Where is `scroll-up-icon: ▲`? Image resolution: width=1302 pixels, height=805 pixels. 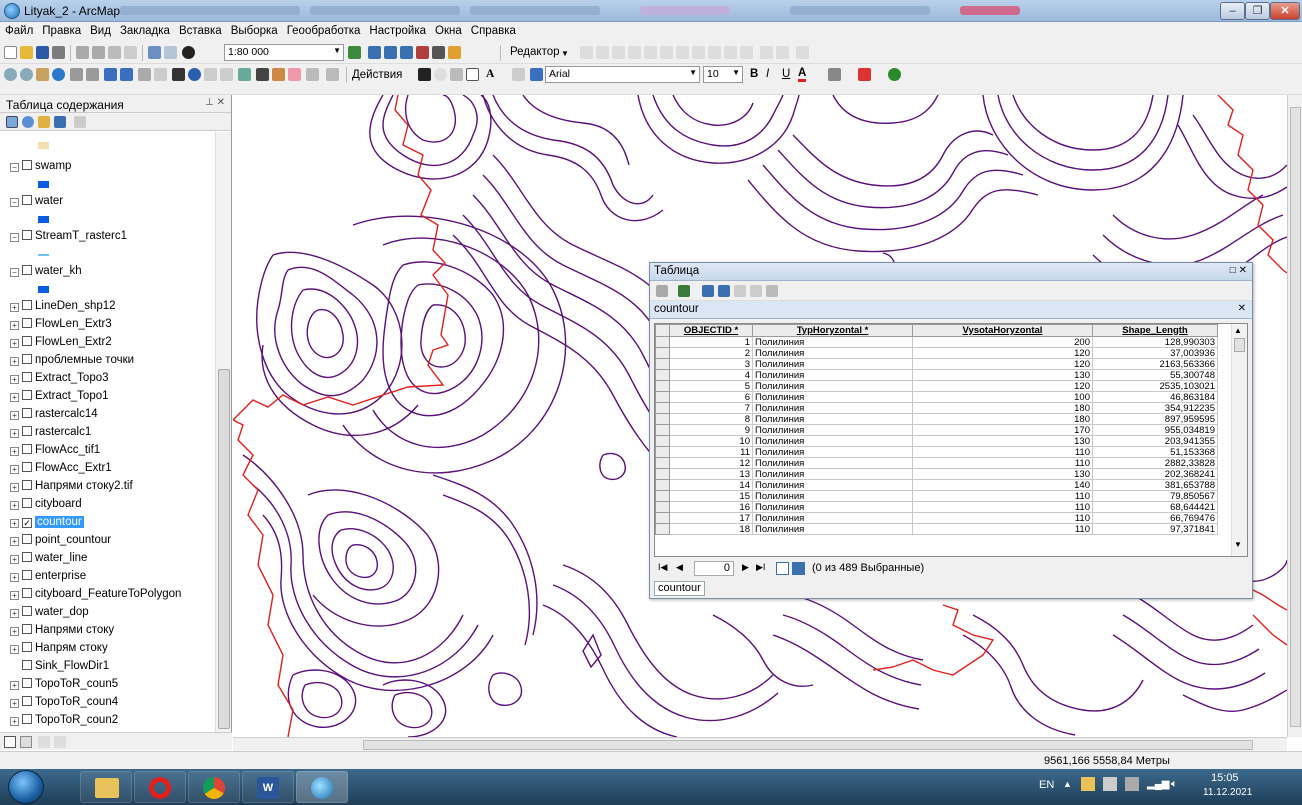
scroll-up-icon: ▲ is located at coordinates (1238, 330).